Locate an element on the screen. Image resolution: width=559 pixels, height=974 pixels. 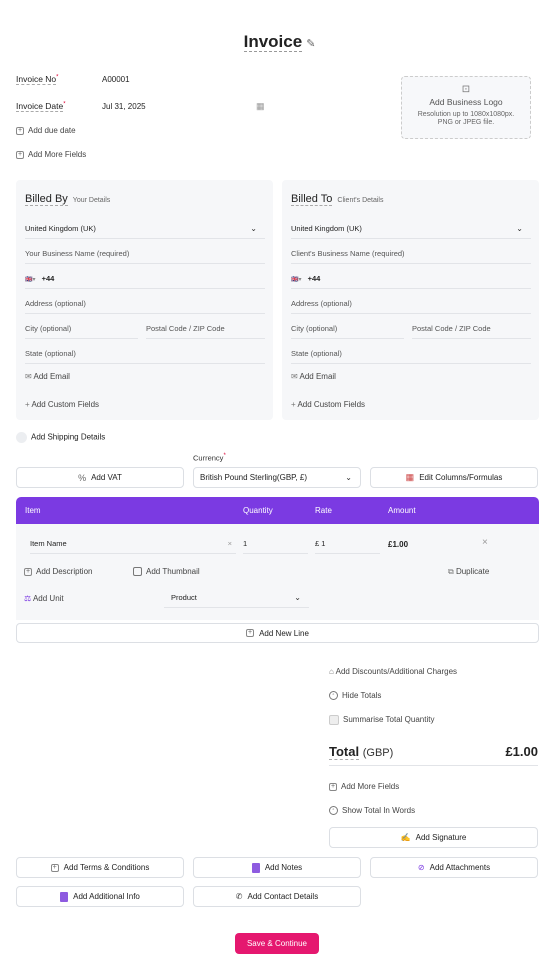
percent-icon: % is located at coordinates (82, 477).